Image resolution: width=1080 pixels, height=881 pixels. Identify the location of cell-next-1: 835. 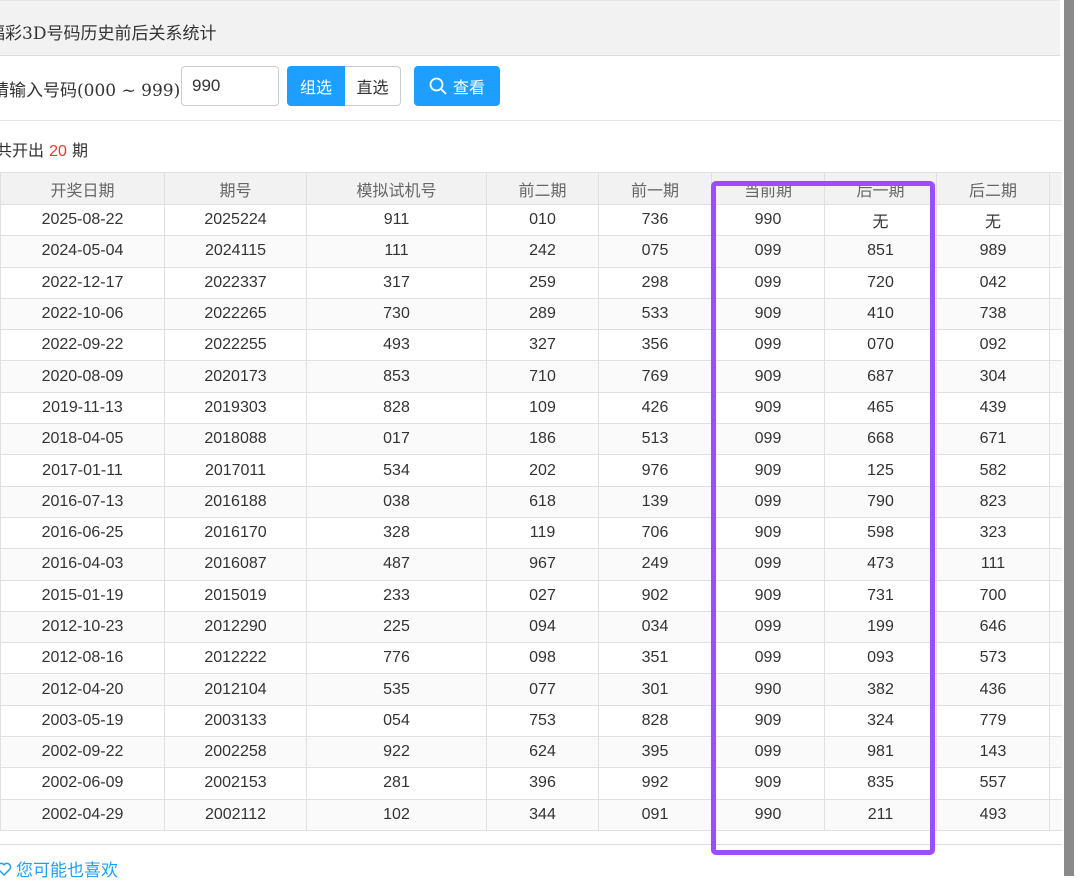
(880, 783).